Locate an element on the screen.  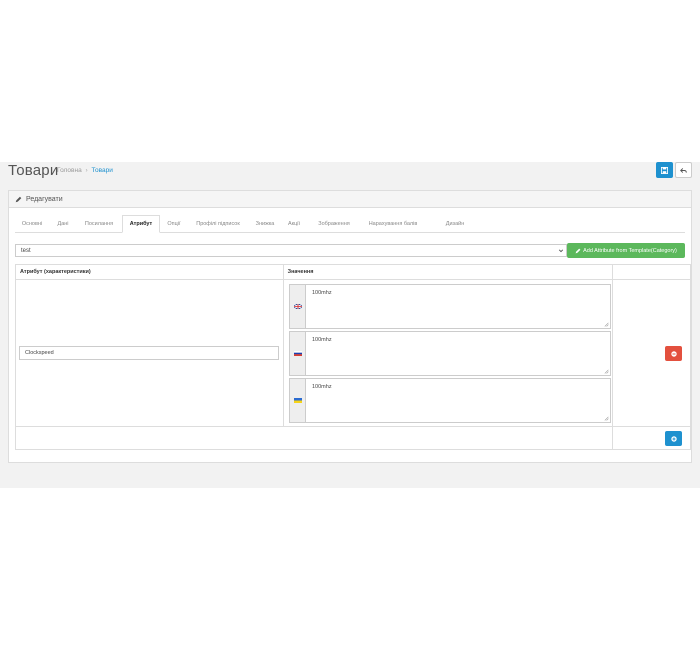
value-textarea-uk: 100mhz is located at coordinates (458, 400).